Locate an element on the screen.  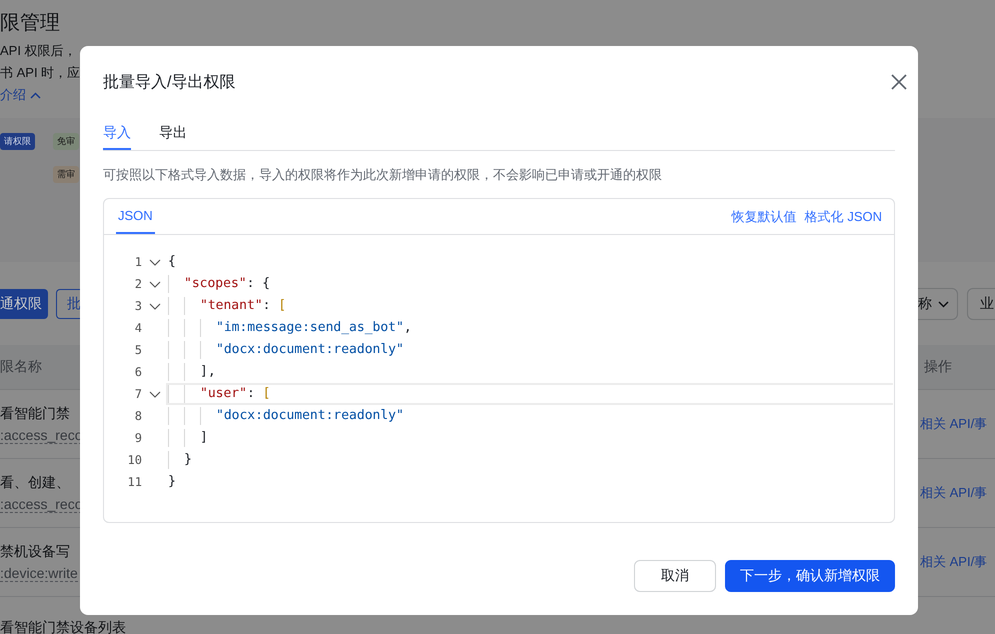
code-text: "tenant": [ is located at coordinates (243, 306).